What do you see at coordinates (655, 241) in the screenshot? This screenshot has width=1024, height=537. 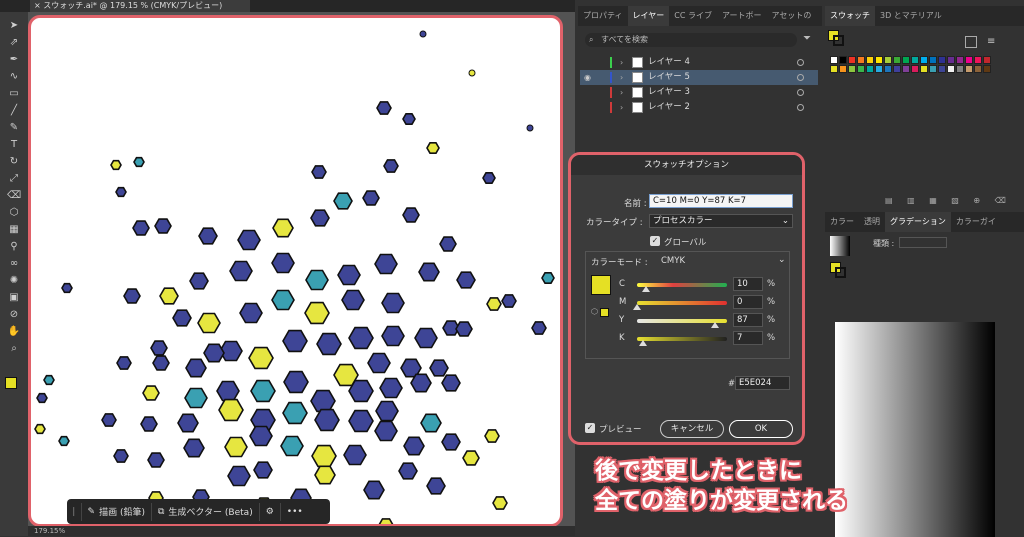 I see `global-checkbox: ✓` at bounding box center [655, 241].